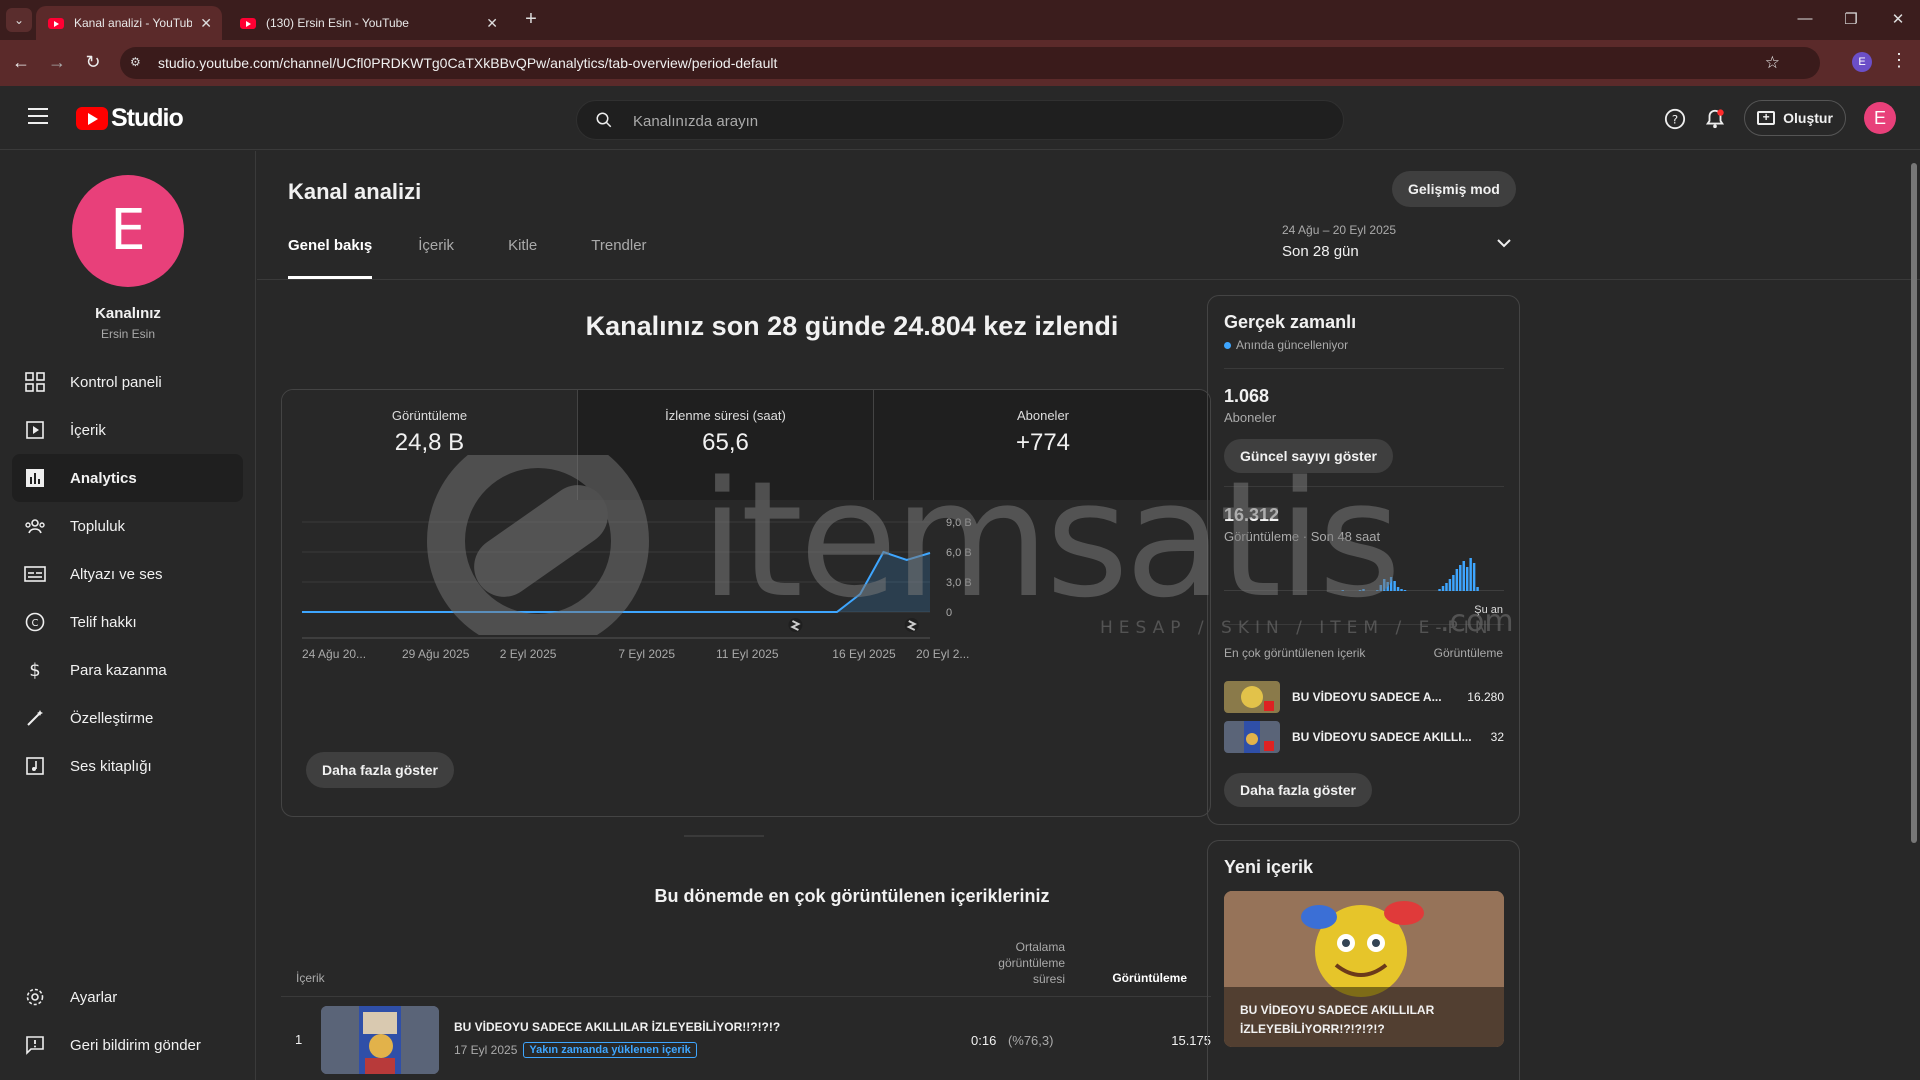  I want to click on sidebar-item-subtitles: Altyazı ve ses, so click(127, 574).